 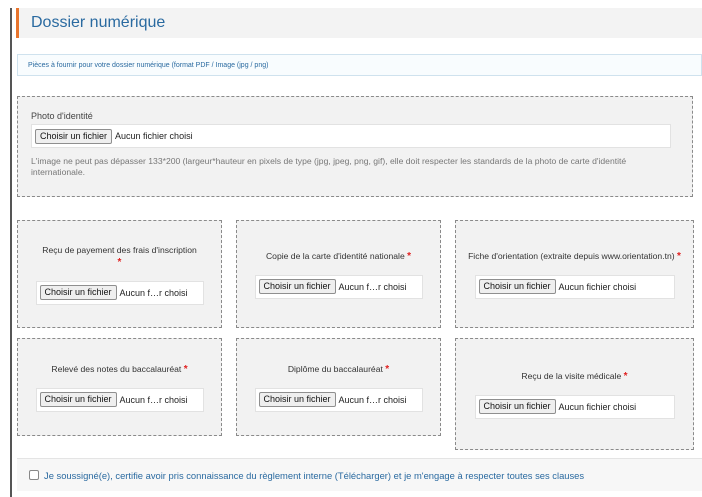 I want to click on id-card-file-input: Choisir un fichier Aucun f…r choisi, so click(x=338, y=286).